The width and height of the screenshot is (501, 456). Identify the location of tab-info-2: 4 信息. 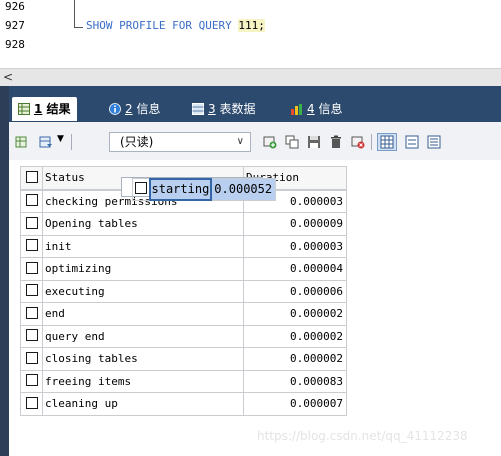
(316, 109).